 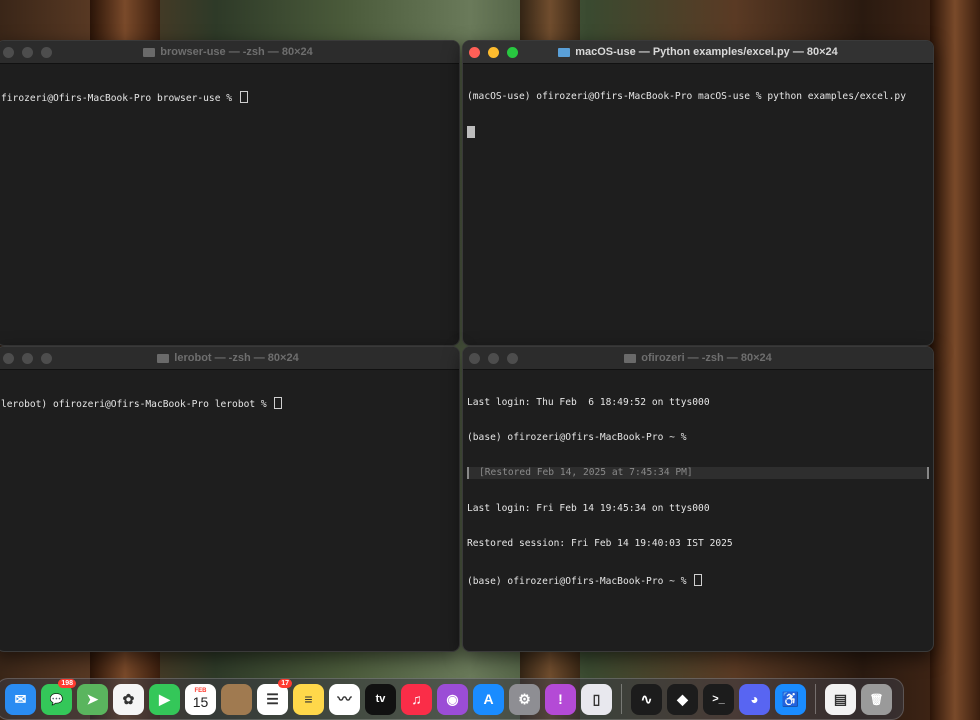 I want to click on dock-glyph: !, so click(x=560, y=699).